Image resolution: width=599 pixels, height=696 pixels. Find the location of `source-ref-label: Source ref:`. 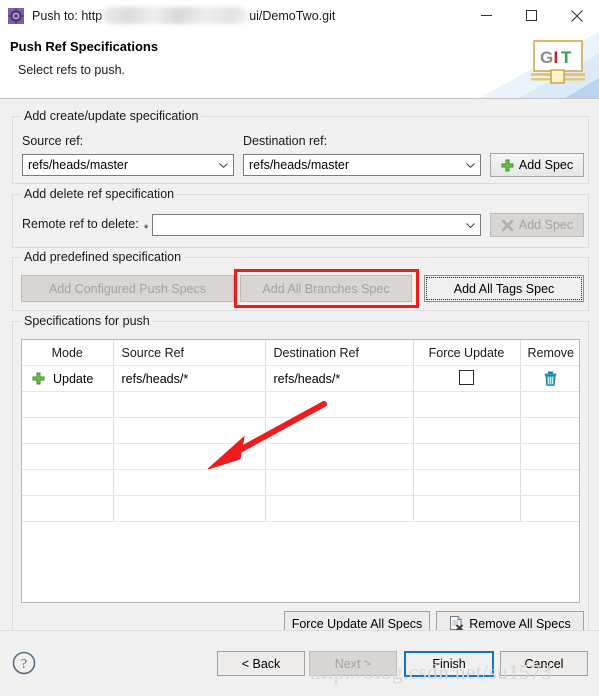

source-ref-label: Source ref: is located at coordinates (53, 141).